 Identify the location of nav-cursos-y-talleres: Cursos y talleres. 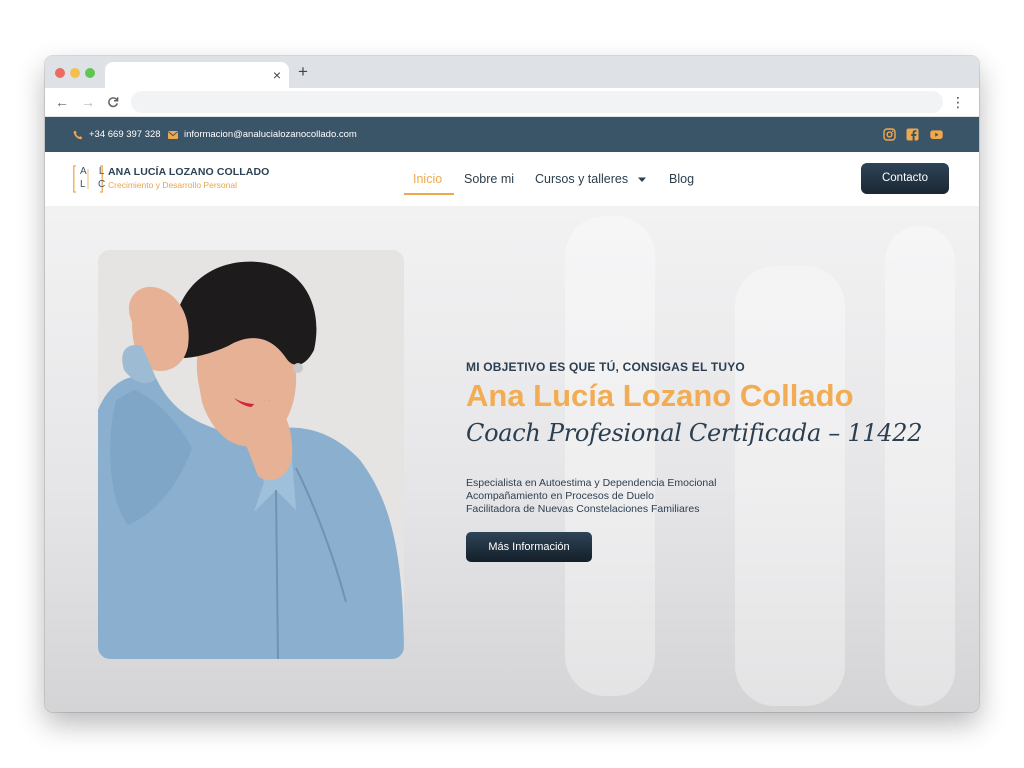
(590, 179).